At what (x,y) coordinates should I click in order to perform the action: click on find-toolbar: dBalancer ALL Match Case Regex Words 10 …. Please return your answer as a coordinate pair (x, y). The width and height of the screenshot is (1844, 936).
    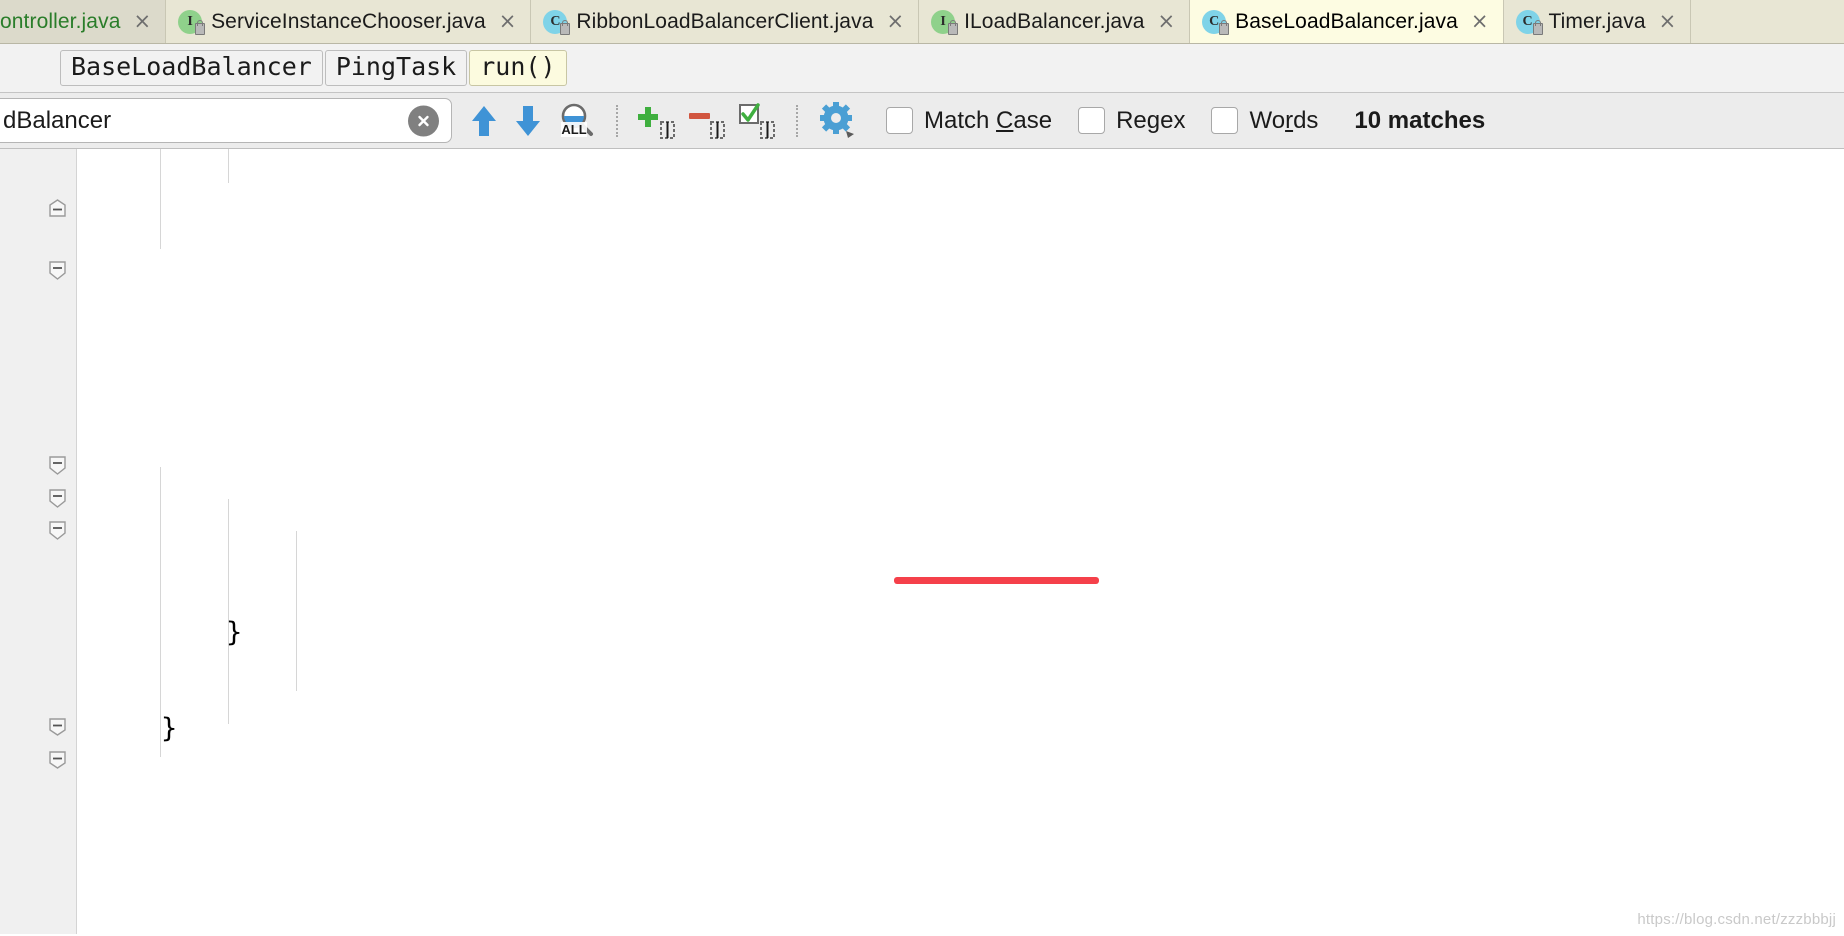
    Looking at the image, I should click on (922, 121).